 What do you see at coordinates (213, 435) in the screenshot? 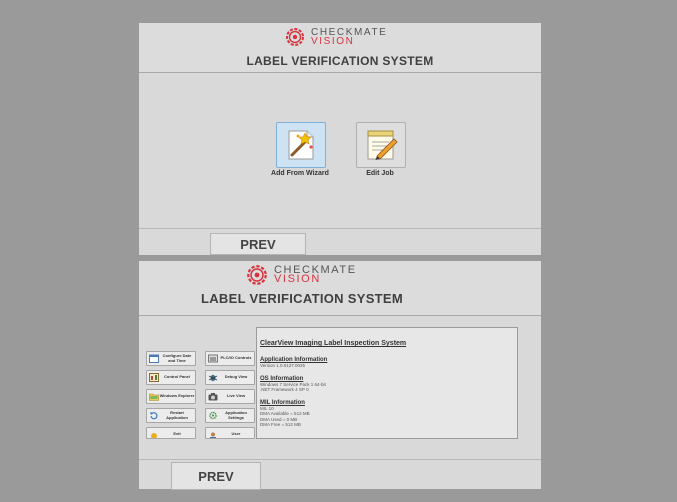
I see `user-icon` at bounding box center [213, 435].